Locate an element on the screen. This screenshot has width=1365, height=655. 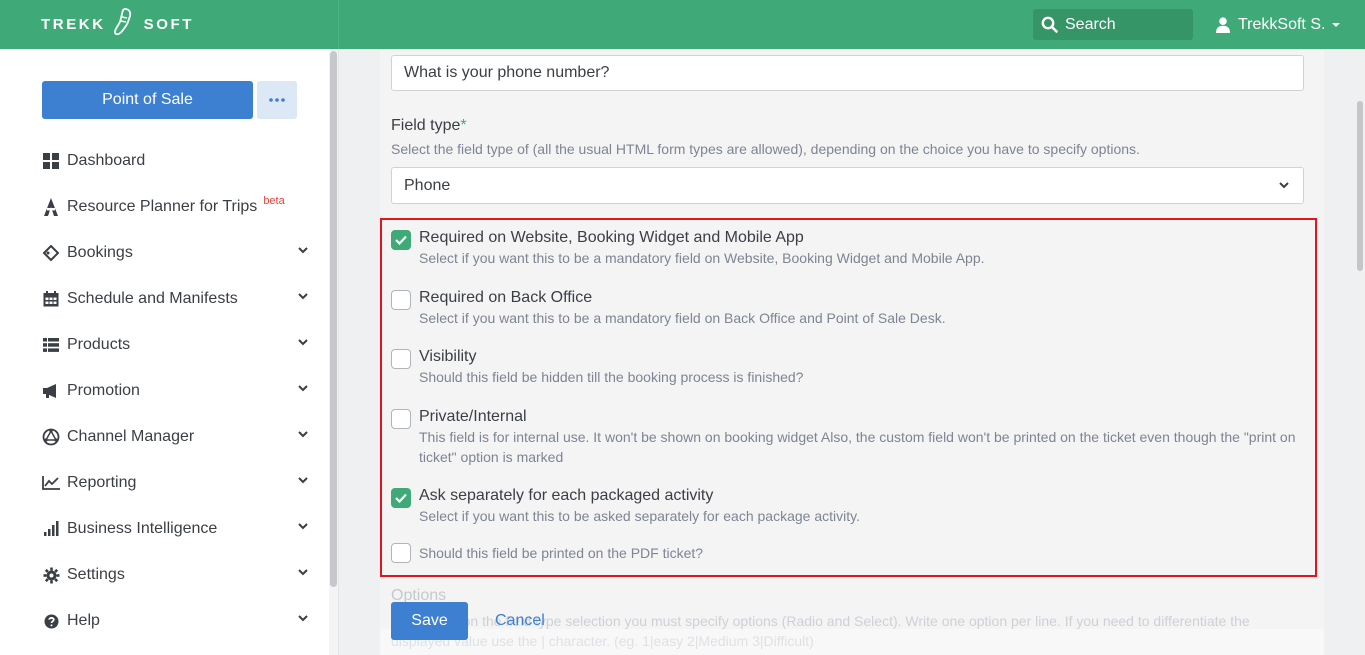
brand-text-left: TREKK is located at coordinates (73, 24).